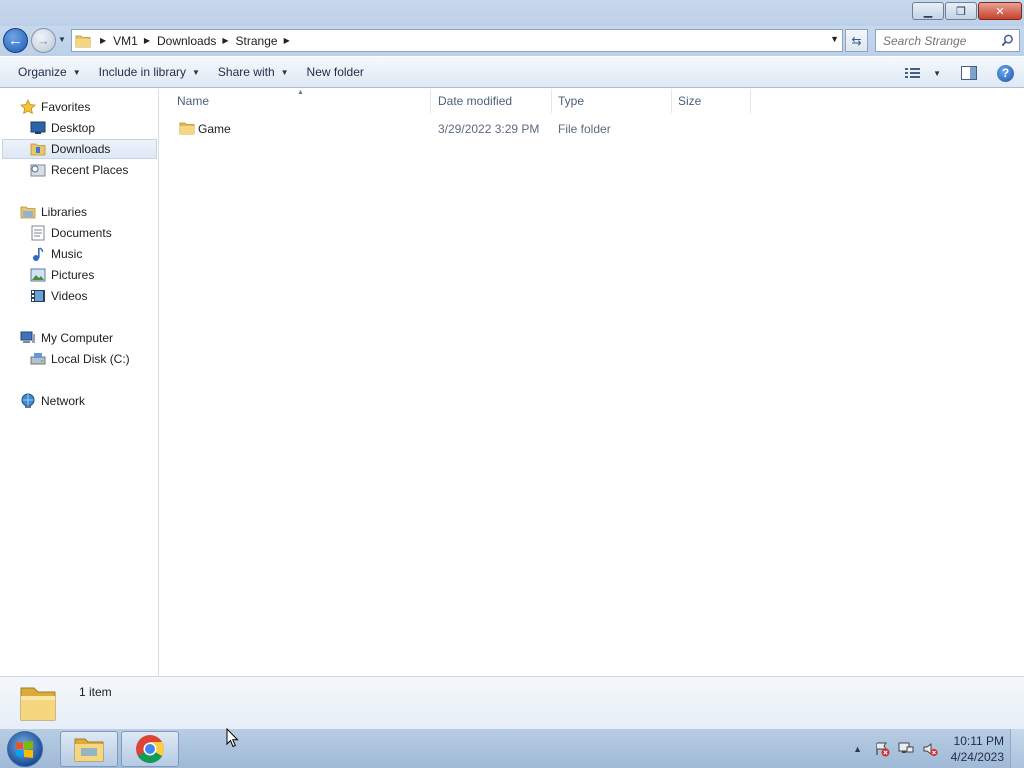 The image size is (1024, 768). What do you see at coordinates (906, 749) in the screenshot?
I see `network-status-icon` at bounding box center [906, 749].